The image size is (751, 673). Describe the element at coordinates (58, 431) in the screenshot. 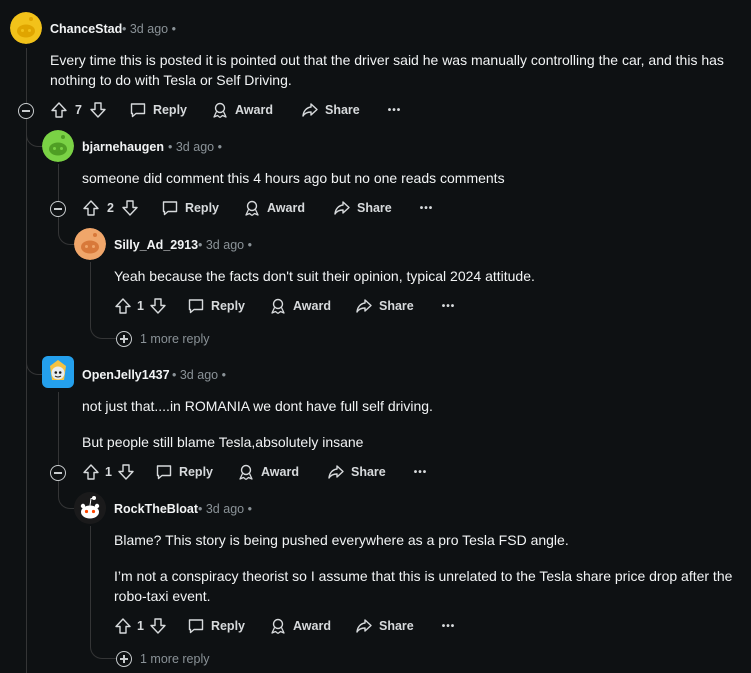

I see `thread-line-level1` at that location.